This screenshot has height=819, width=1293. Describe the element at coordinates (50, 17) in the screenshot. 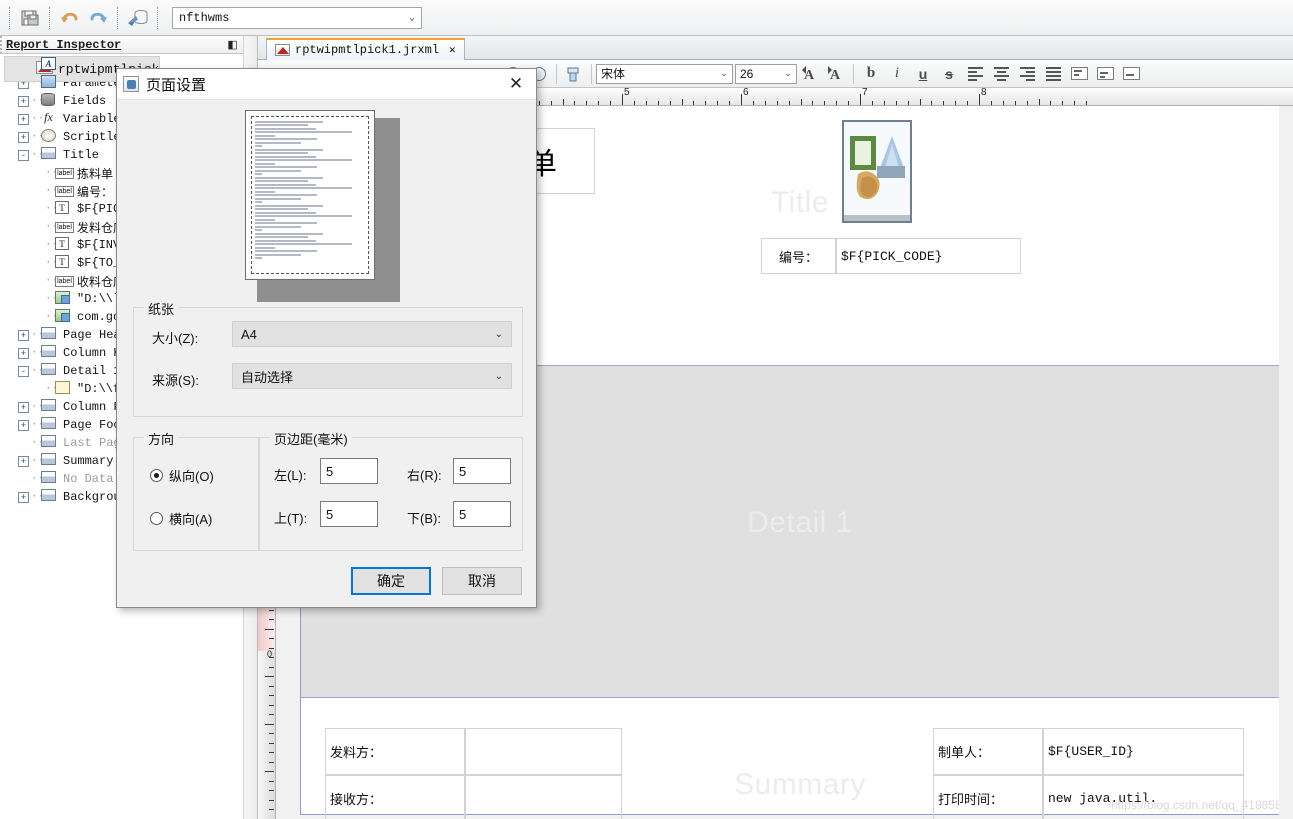

I see `toolbar-divider` at that location.